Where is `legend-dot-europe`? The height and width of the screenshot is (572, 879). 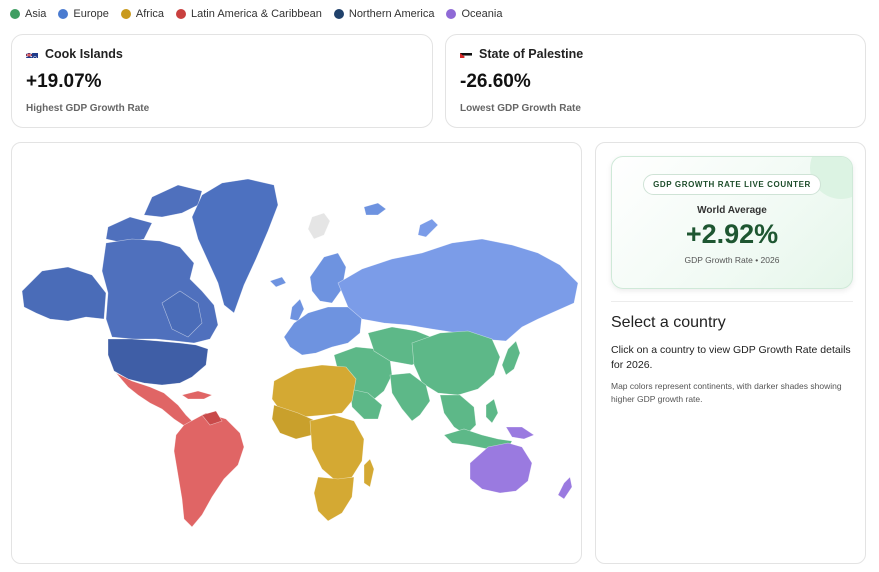
legend-dot-europe is located at coordinates (63, 14).